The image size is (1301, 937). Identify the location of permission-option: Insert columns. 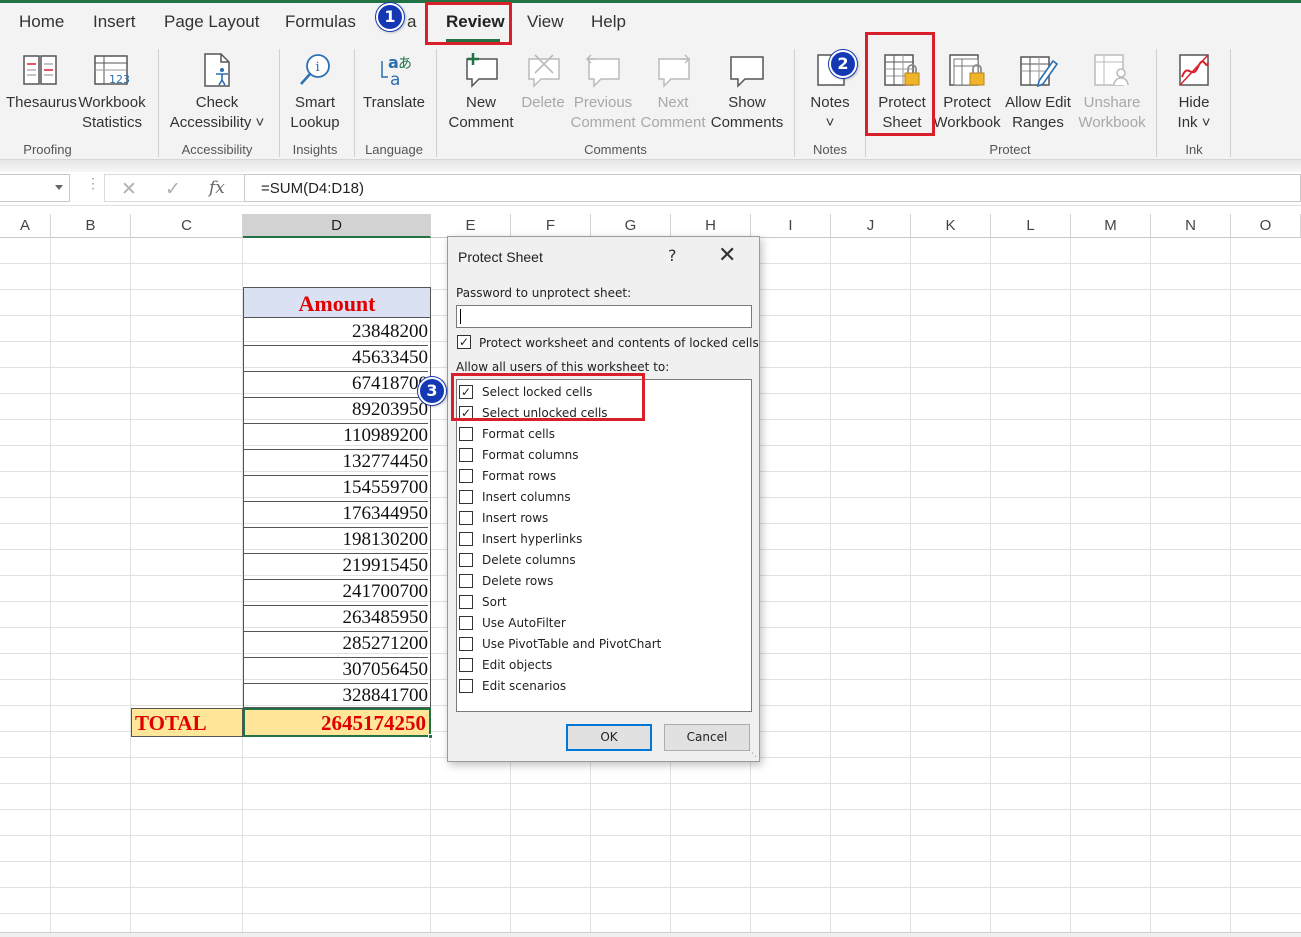
(602, 497).